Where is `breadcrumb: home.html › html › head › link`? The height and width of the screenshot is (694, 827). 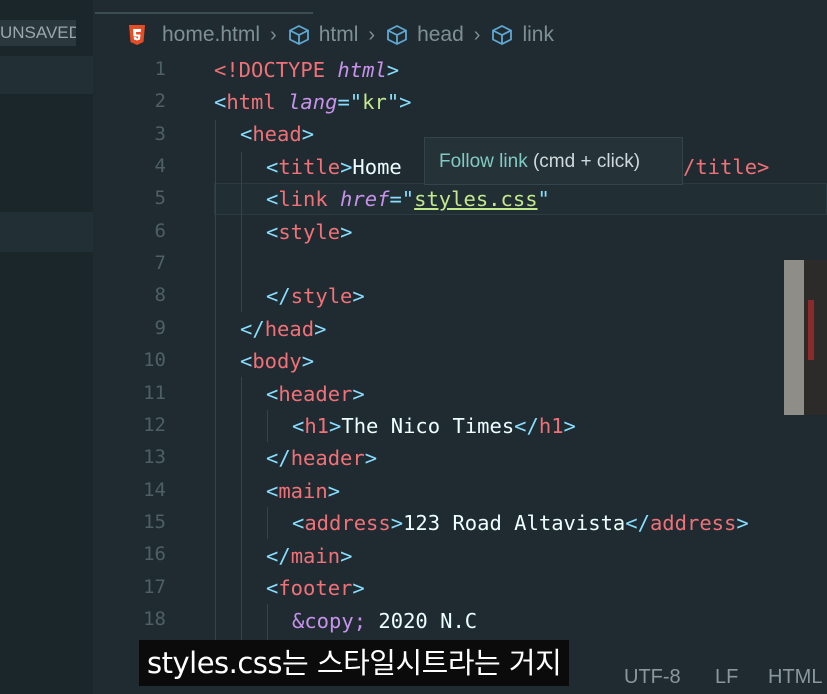
breadcrumb: home.html › html › head › link is located at coordinates (341, 35).